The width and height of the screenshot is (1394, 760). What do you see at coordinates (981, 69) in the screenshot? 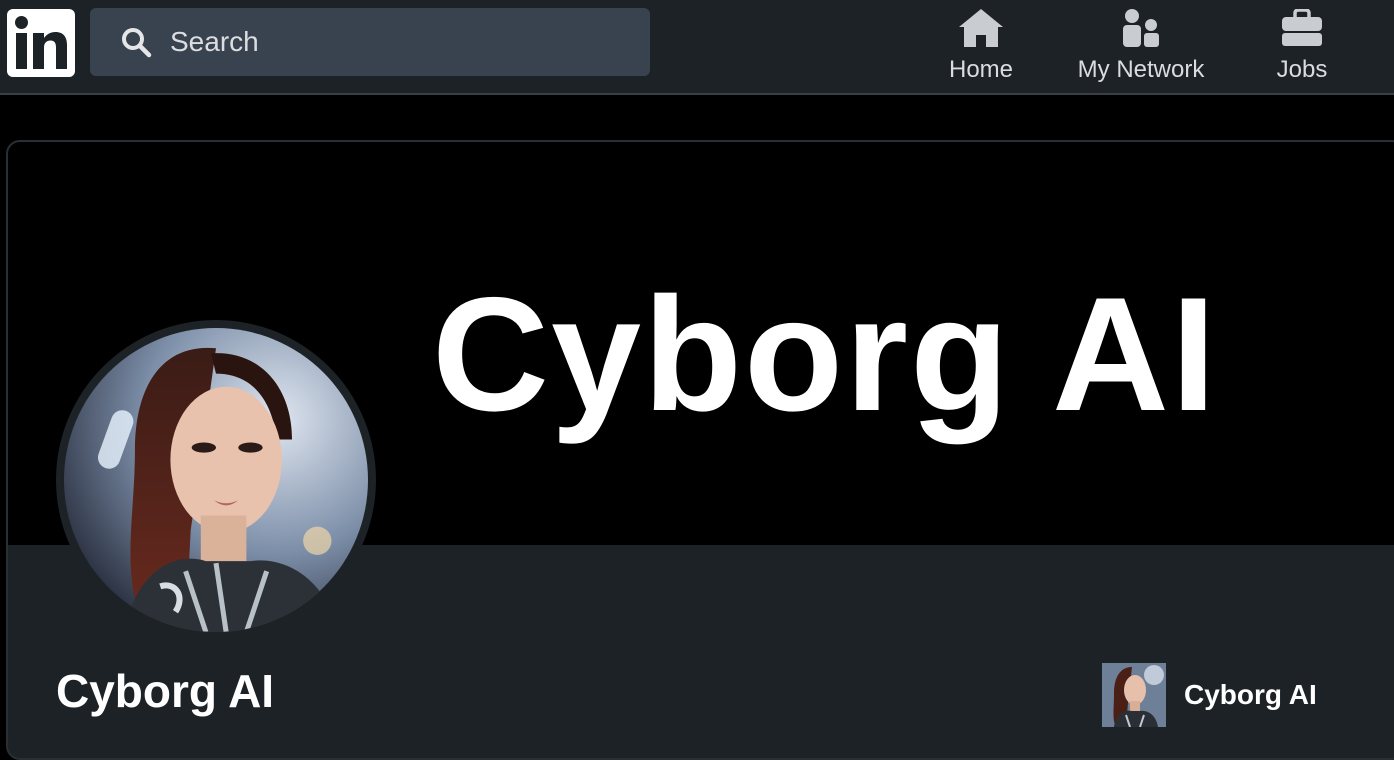
I see `nav-home-label: Home` at bounding box center [981, 69].